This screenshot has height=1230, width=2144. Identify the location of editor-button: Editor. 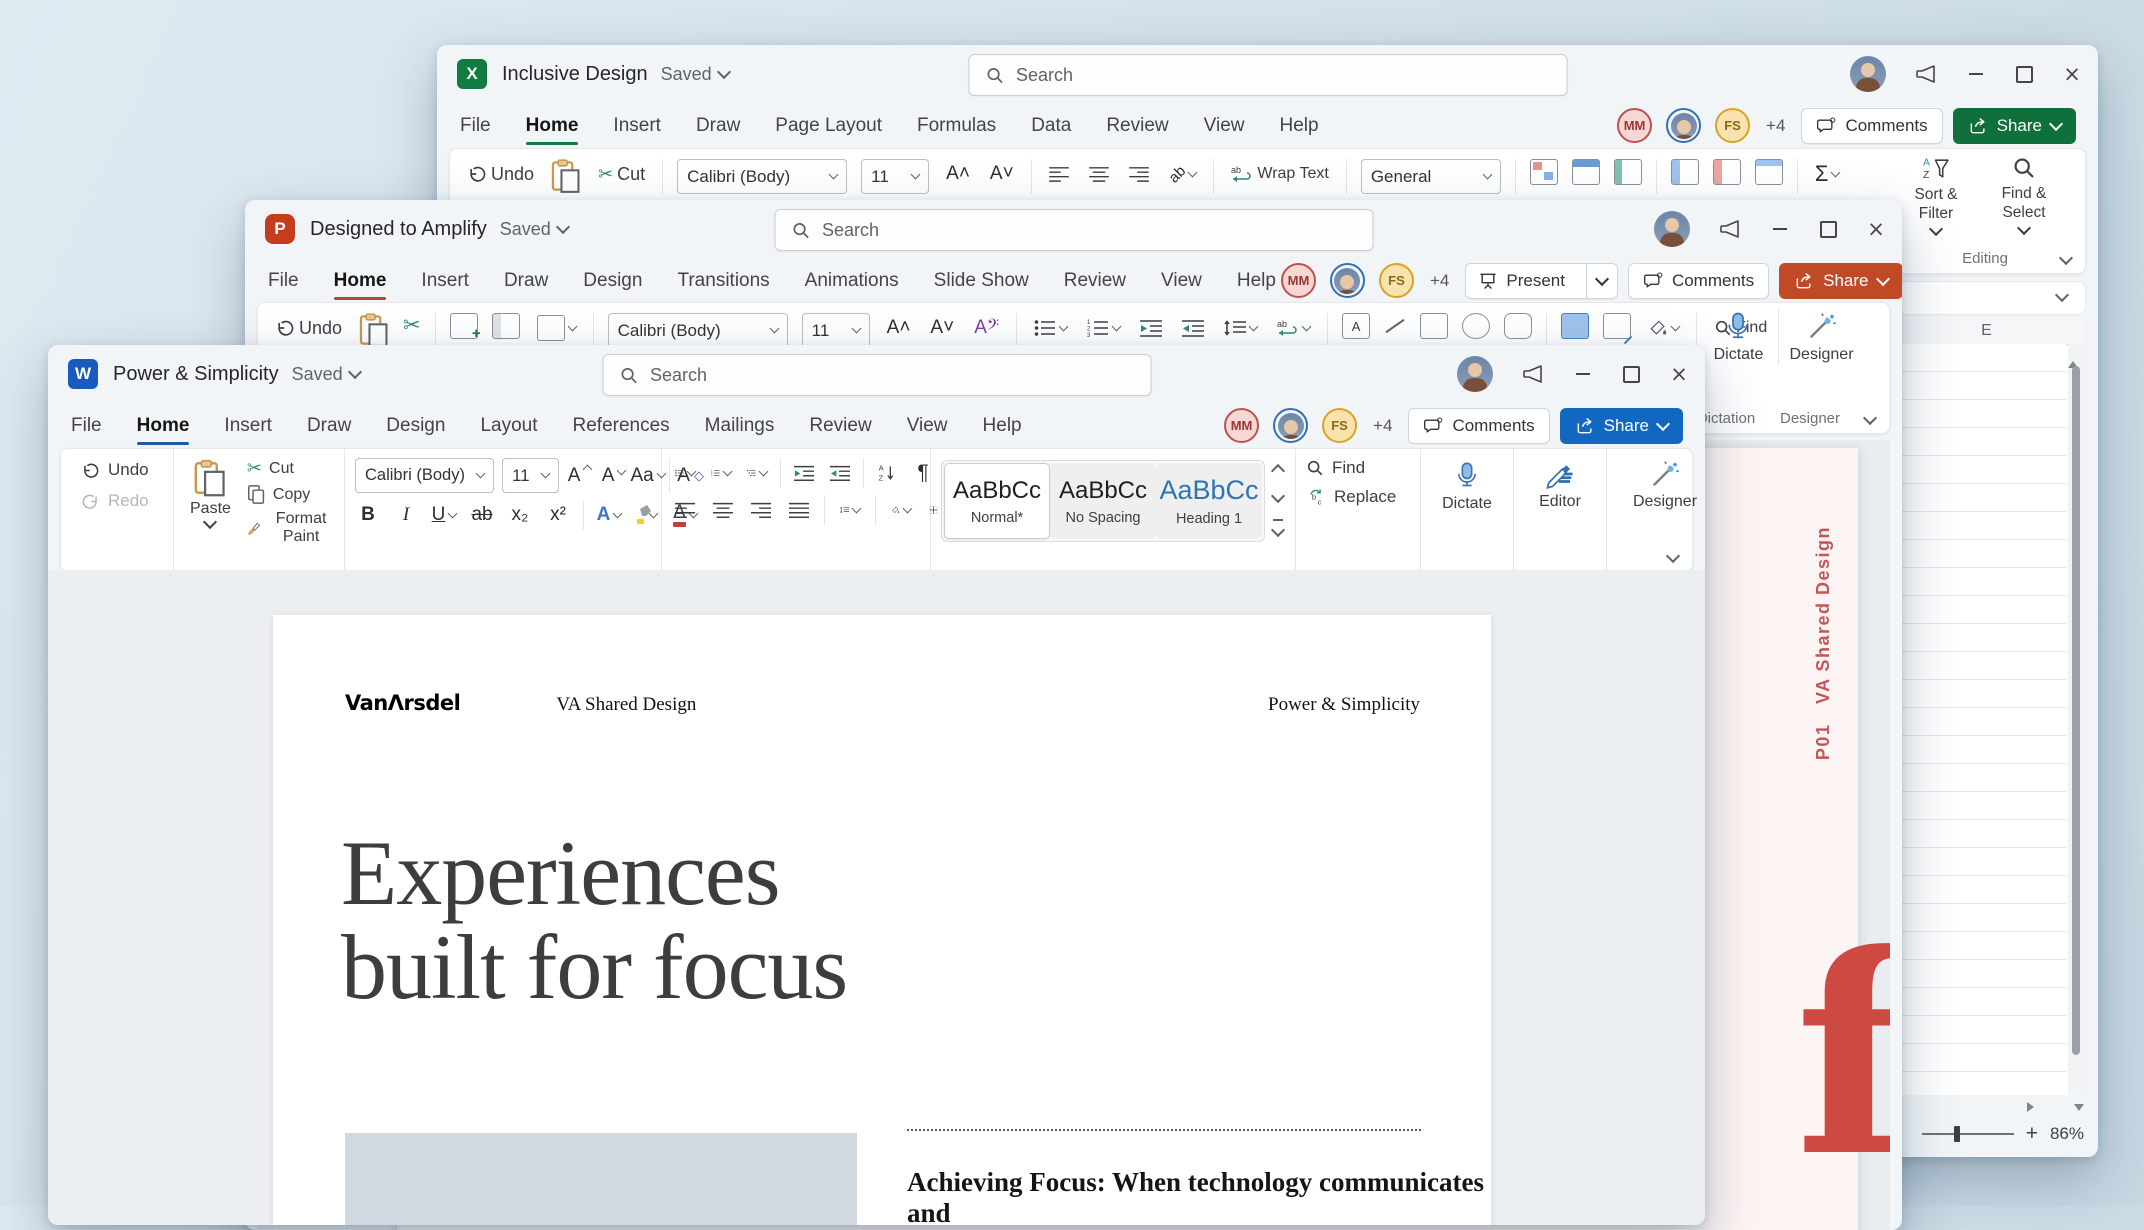
(1560, 485).